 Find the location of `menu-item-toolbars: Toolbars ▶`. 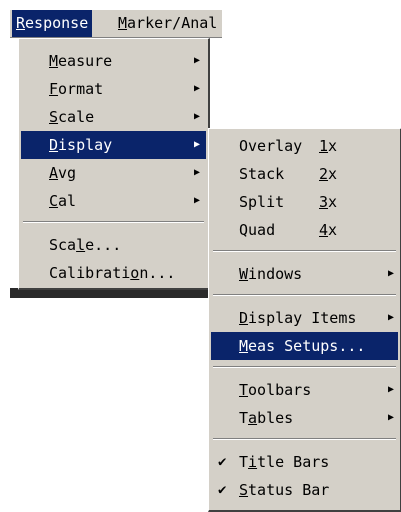

menu-item-toolbars: Toolbars ▶ is located at coordinates (304, 390).